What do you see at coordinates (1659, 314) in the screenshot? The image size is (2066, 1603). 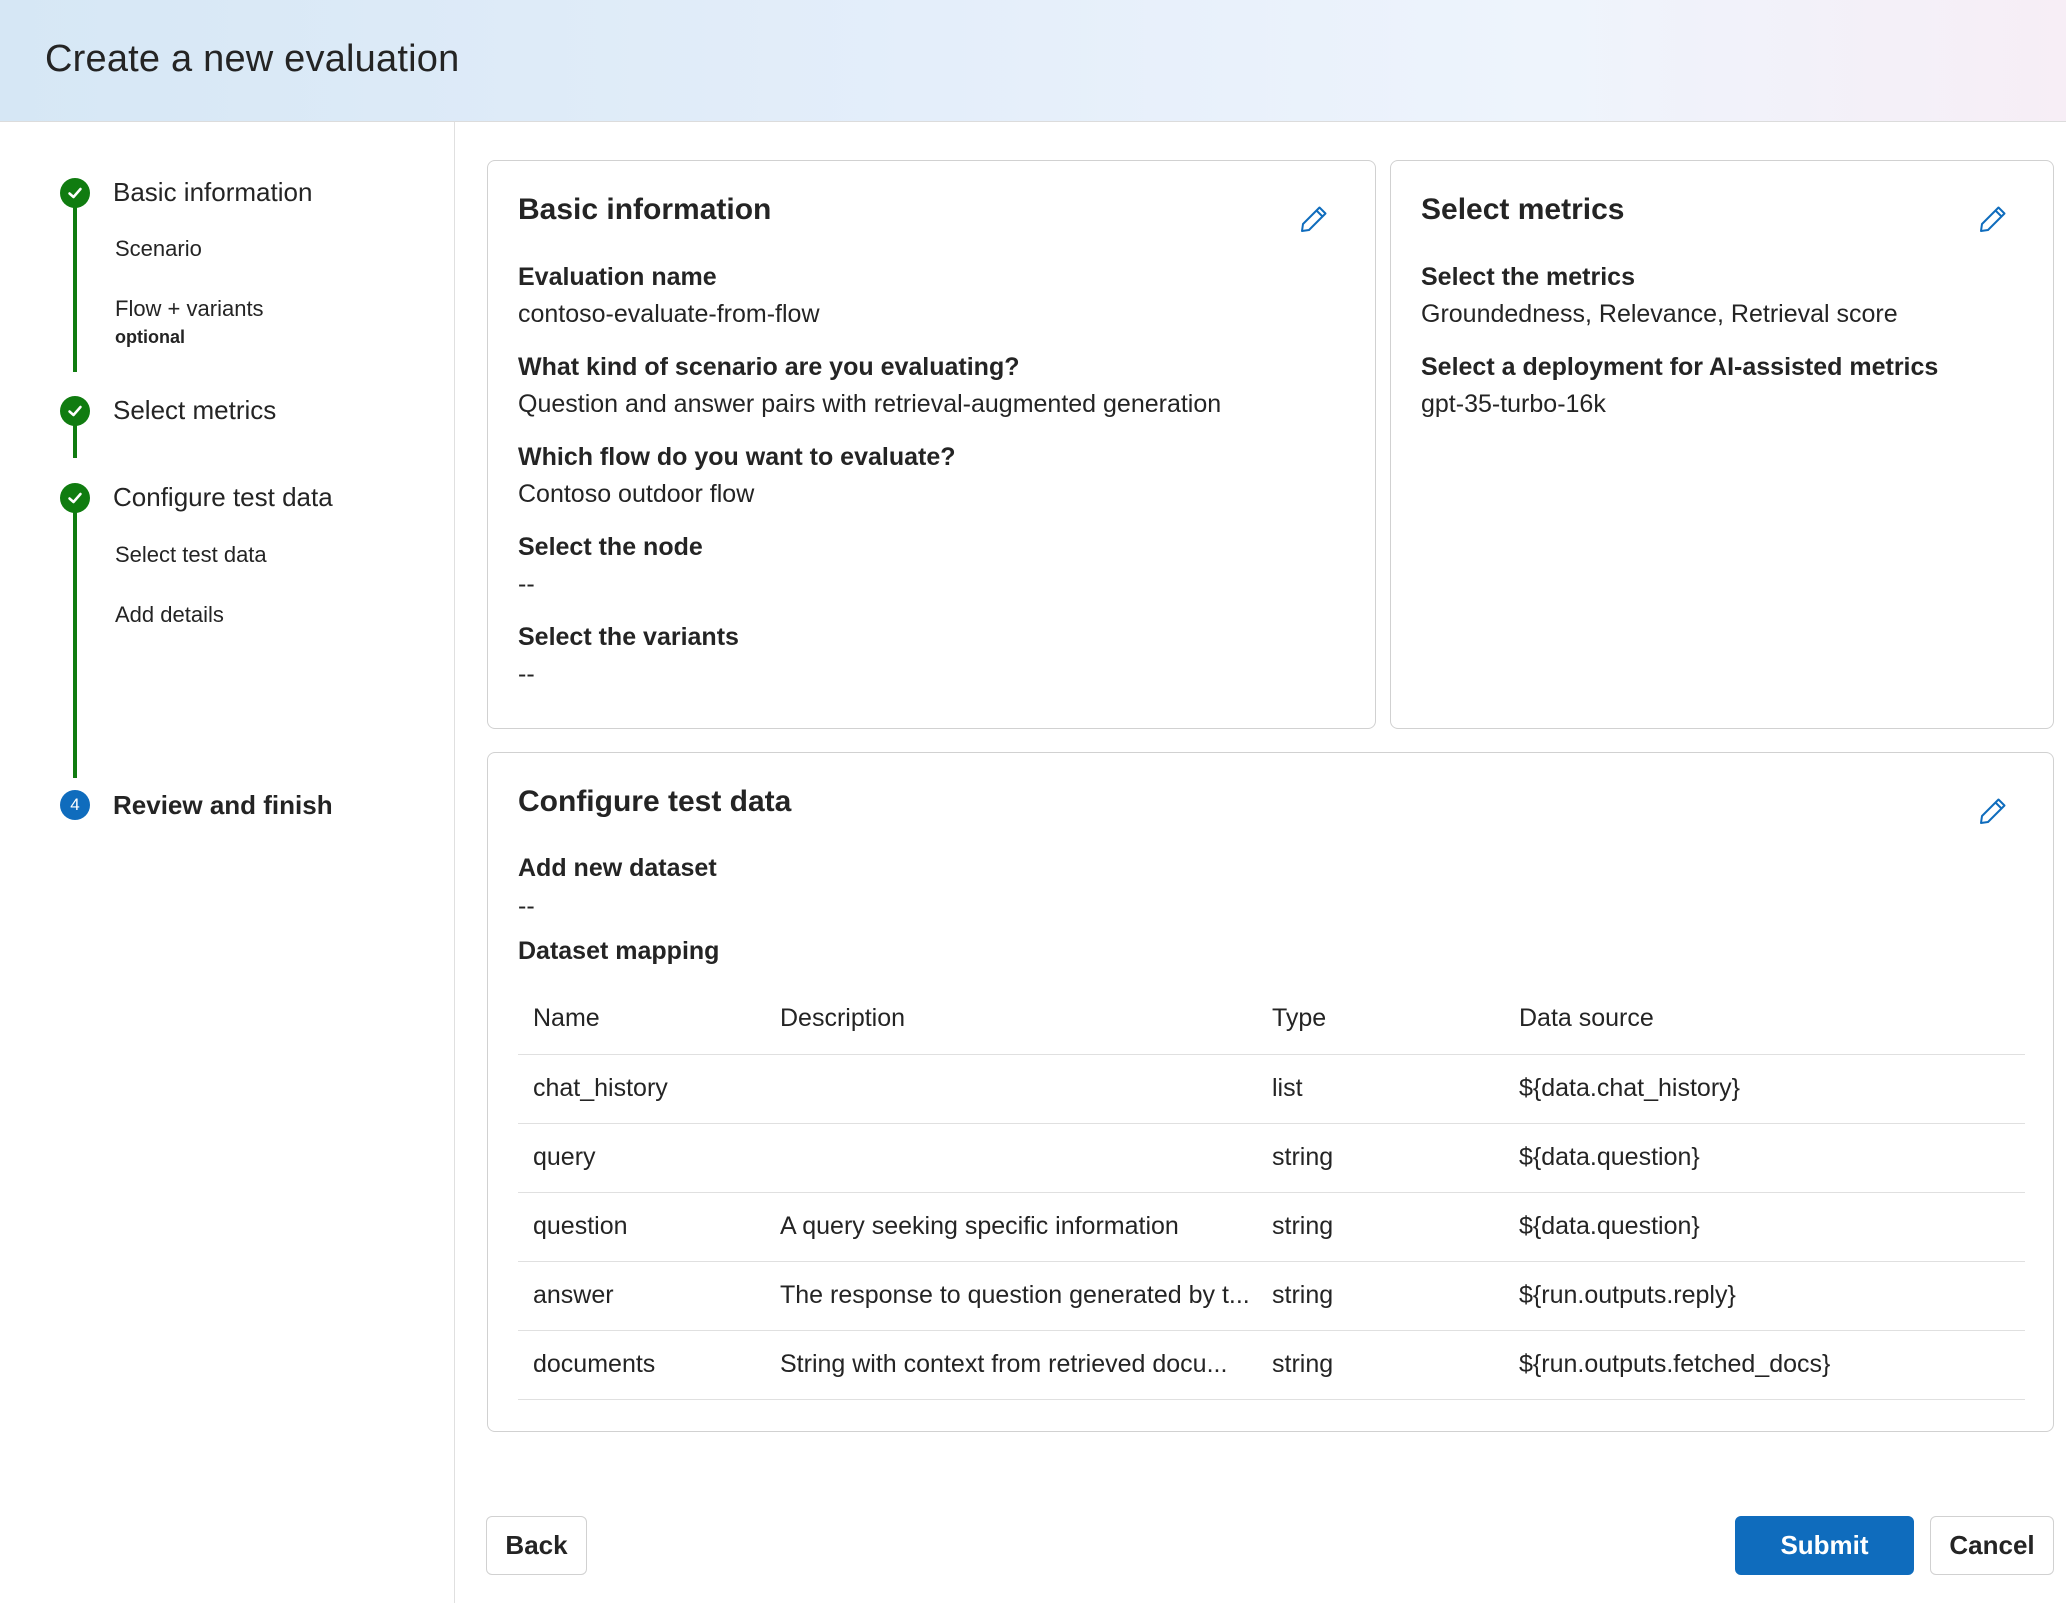 I see `metrics-value: Groundedness, Relevance, Retrieval score` at bounding box center [1659, 314].